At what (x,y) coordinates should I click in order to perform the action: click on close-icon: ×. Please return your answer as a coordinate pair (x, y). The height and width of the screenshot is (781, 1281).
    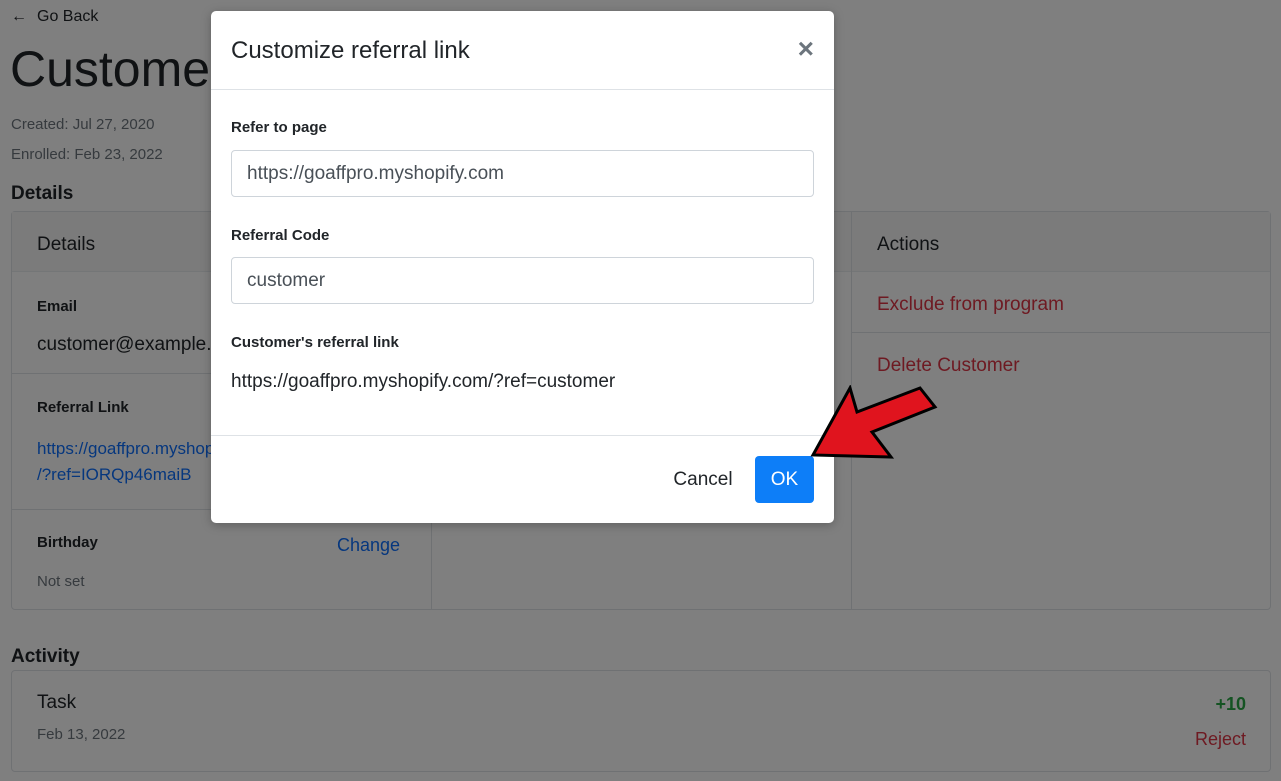
    Looking at the image, I should click on (806, 49).